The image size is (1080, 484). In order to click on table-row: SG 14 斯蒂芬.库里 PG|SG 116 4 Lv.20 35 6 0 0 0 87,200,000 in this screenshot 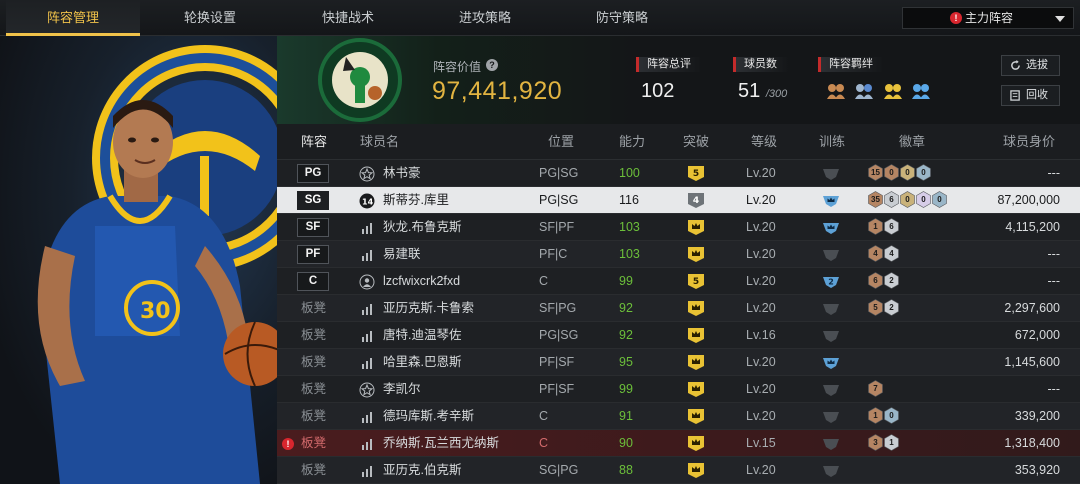, I will do `click(678, 200)`.